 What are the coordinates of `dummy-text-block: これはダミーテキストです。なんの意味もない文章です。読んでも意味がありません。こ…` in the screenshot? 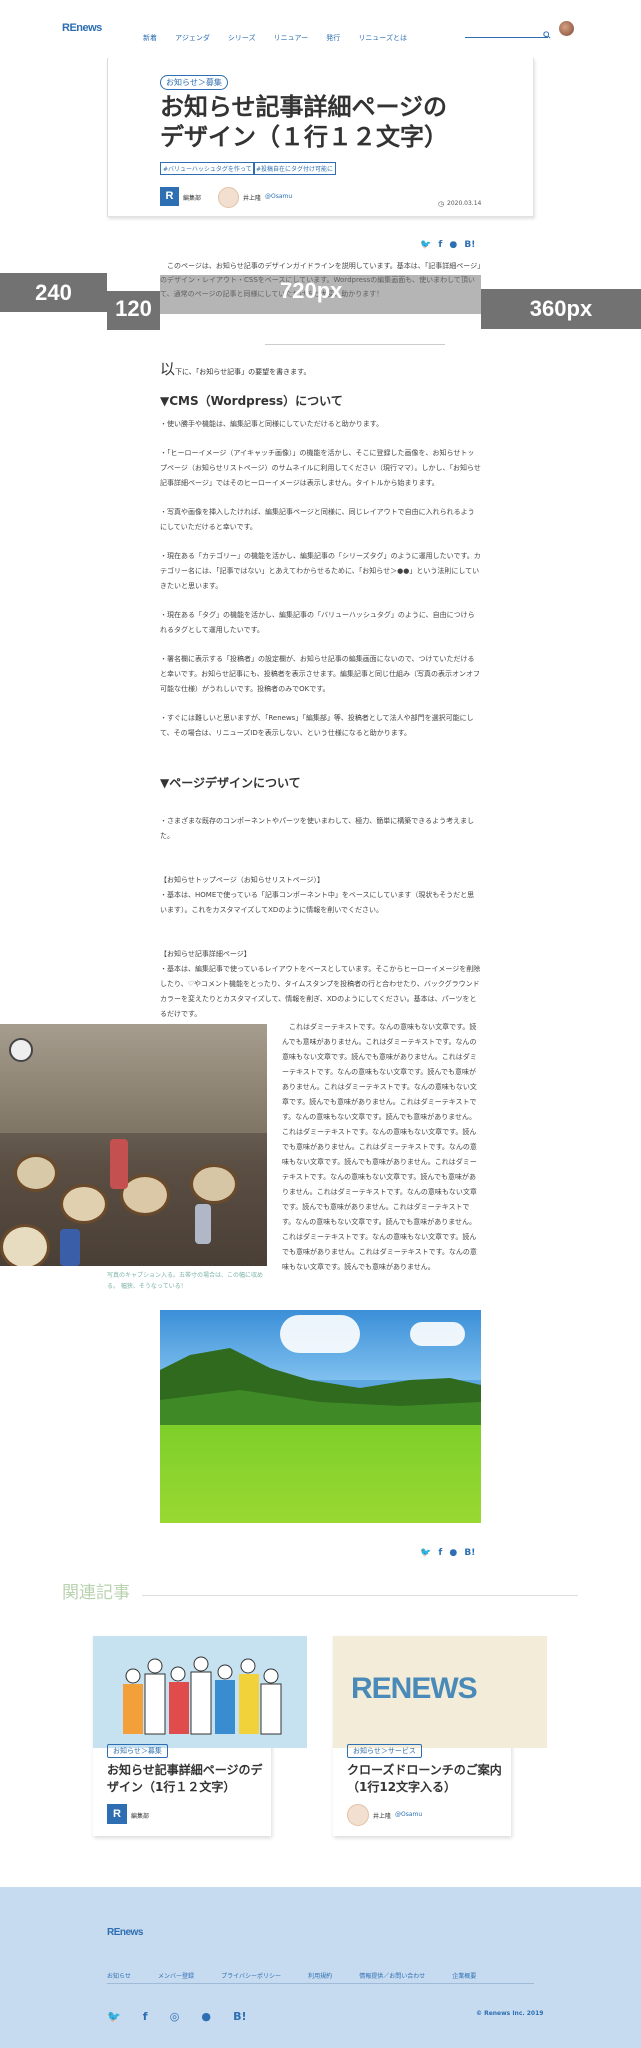 It's located at (379, 1147).